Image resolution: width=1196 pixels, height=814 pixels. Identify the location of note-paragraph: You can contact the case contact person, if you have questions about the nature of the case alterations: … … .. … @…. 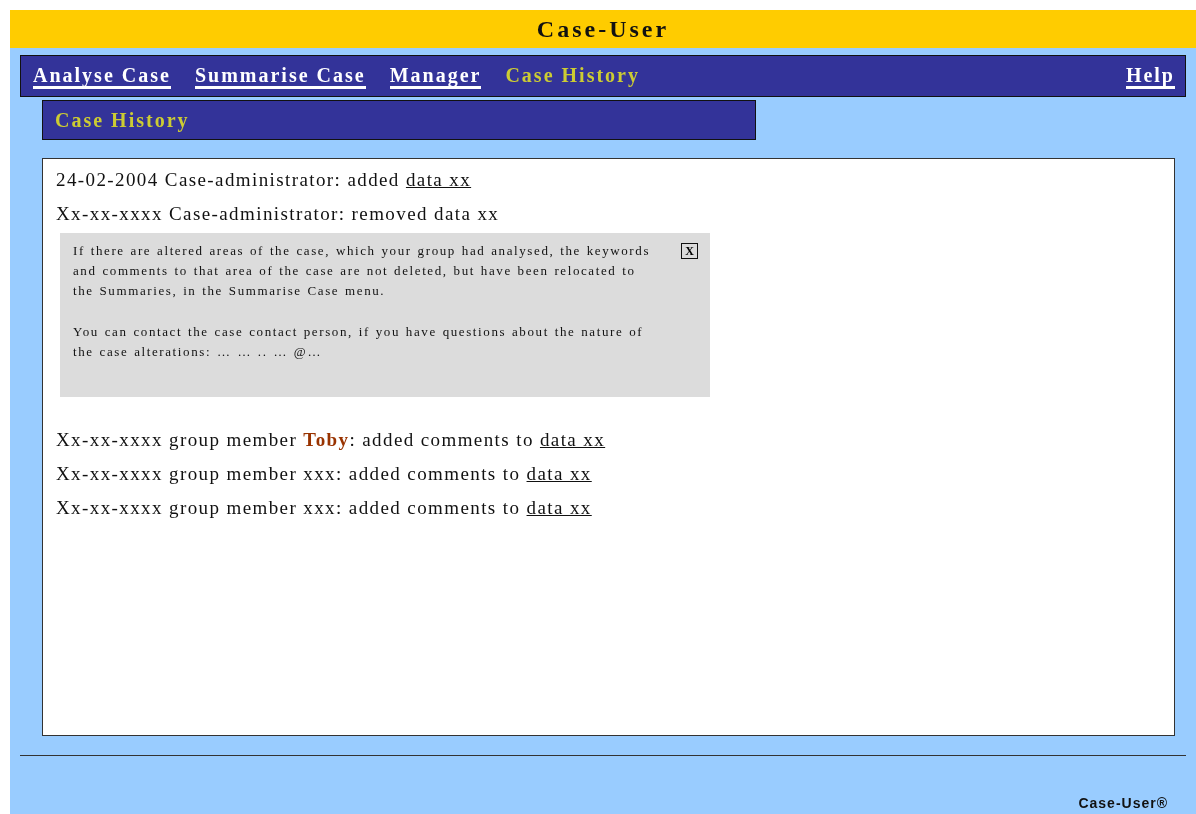
(359, 342).